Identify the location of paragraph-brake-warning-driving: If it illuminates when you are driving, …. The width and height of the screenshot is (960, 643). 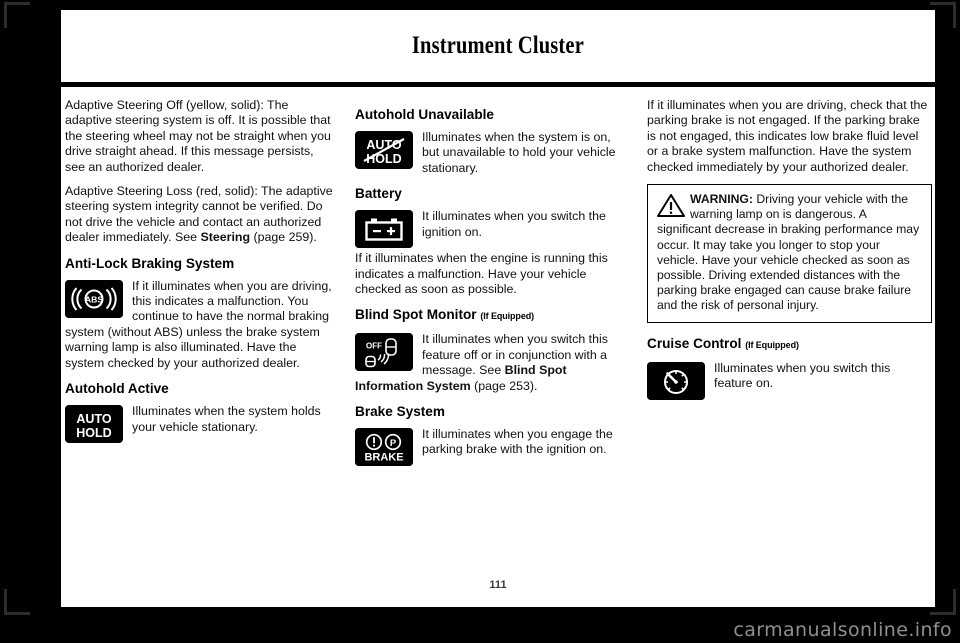
(787, 136).